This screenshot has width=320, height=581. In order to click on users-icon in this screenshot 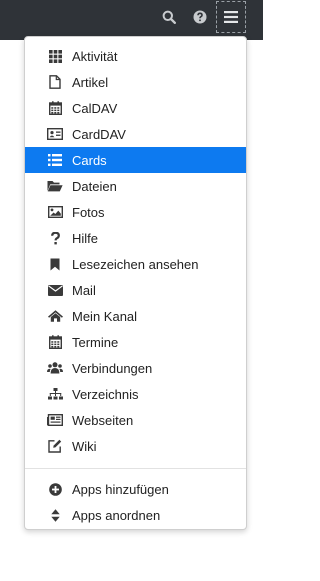, I will do `click(55, 368)`.